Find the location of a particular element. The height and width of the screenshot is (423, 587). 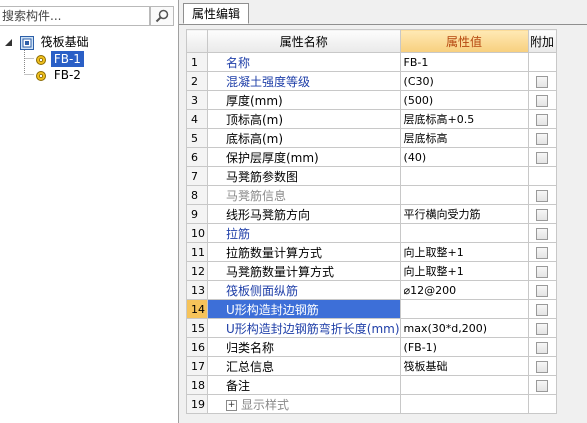

property-name: 备注 is located at coordinates (304, 385).